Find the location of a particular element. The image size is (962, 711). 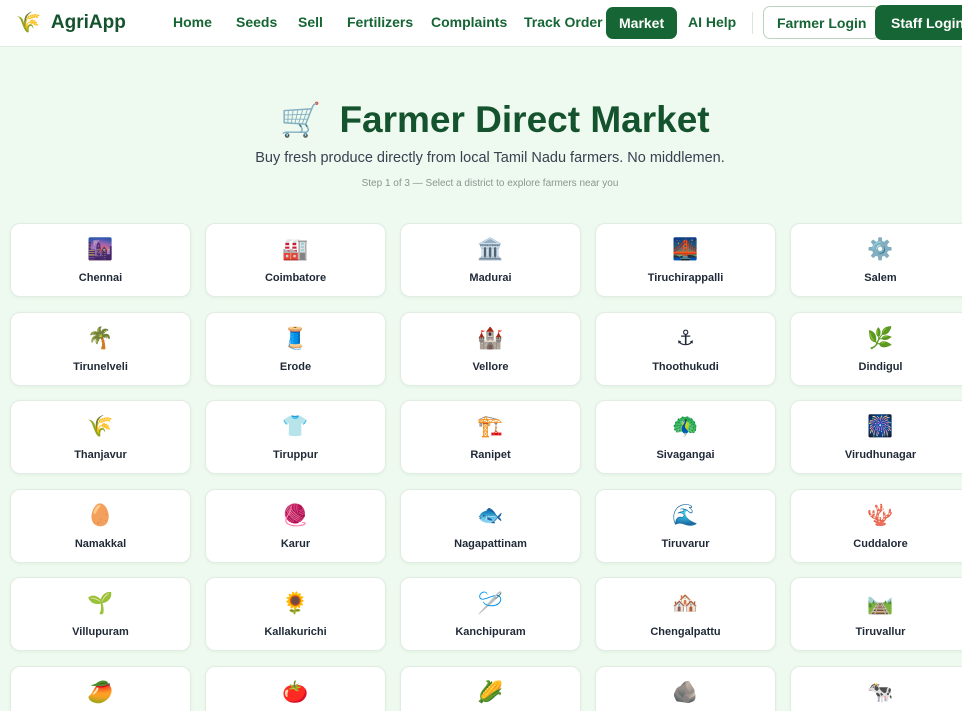

district-card-tiruppur: 👕 Tiruppur is located at coordinates (295, 437).